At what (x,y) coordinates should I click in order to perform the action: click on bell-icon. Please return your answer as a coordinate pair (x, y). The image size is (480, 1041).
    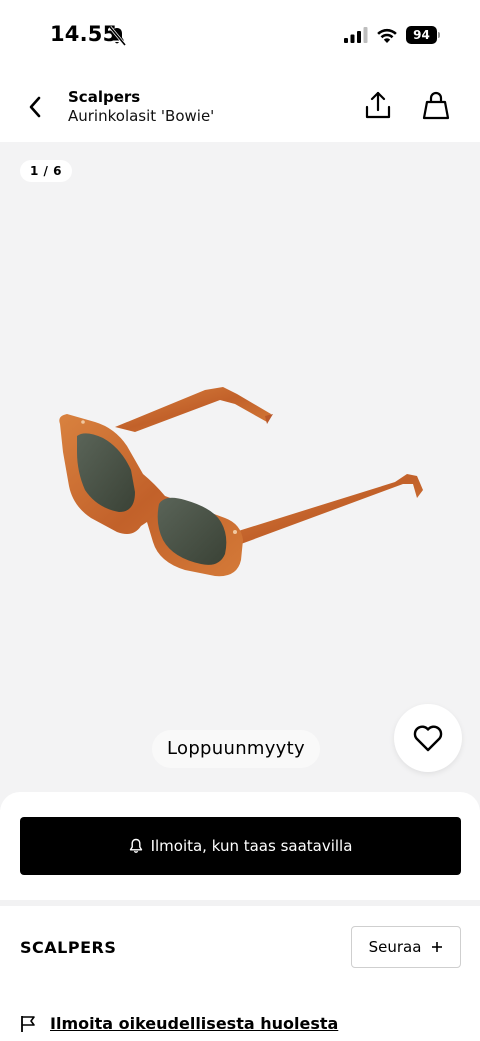
    Looking at the image, I should click on (135, 845).